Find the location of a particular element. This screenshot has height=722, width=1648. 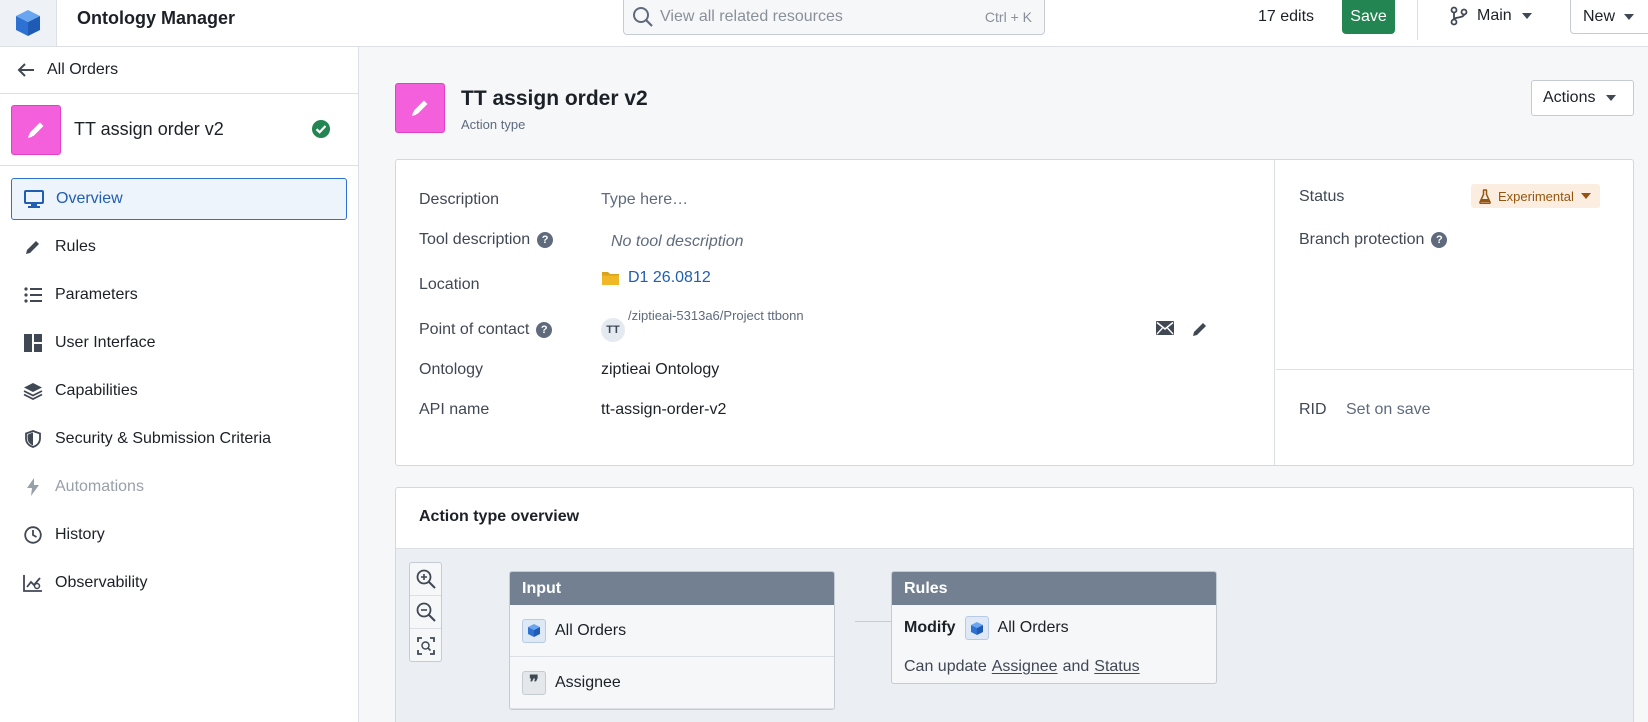

edit-pencil-icon is located at coordinates (1200, 329).